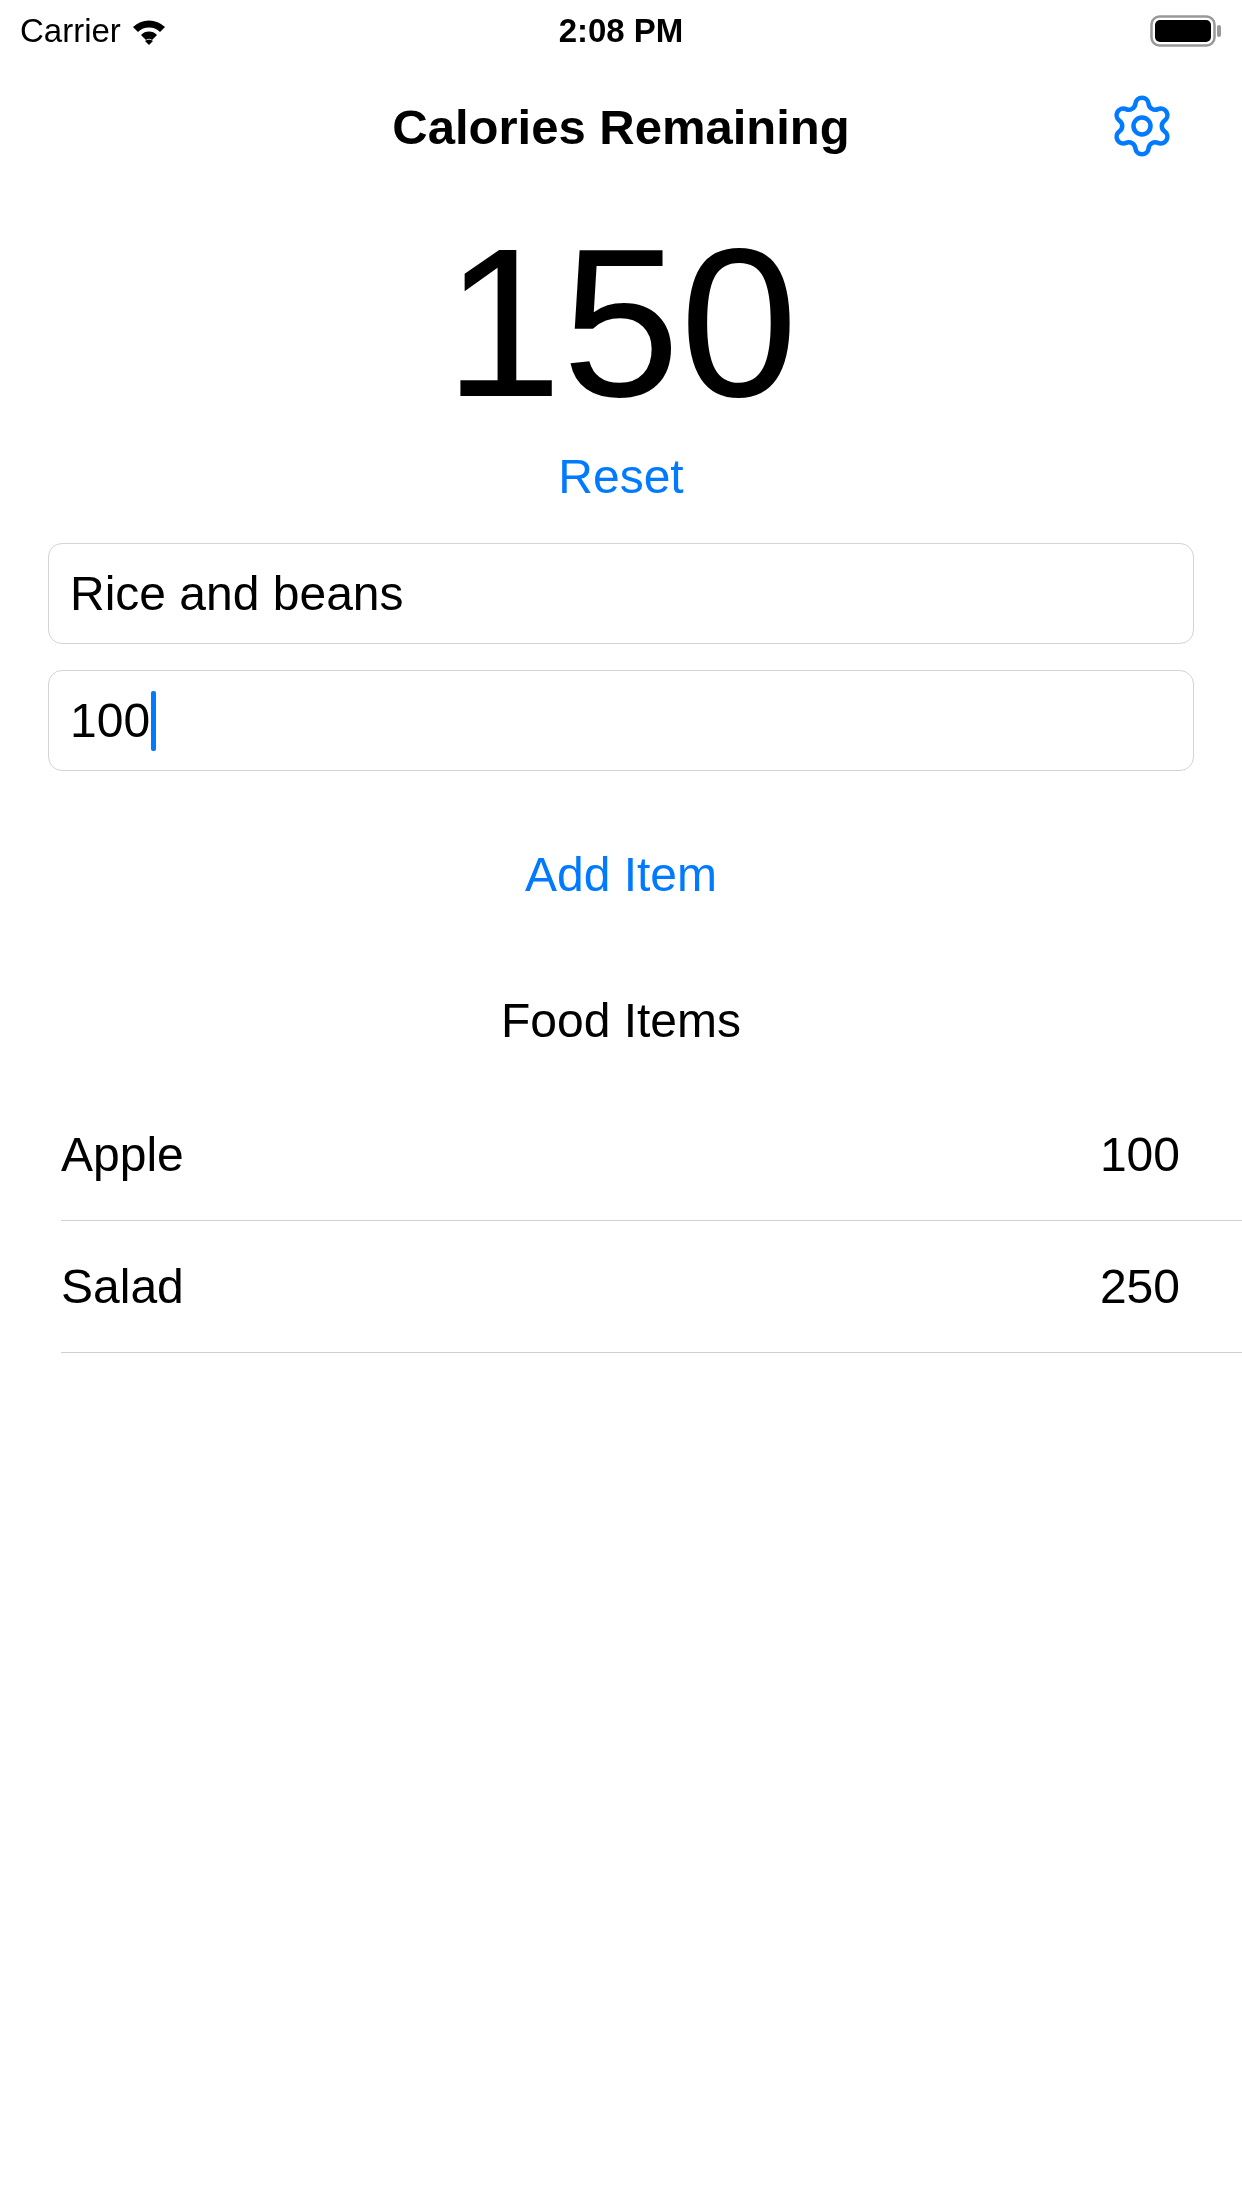 Image resolution: width=1242 pixels, height=2208 pixels. I want to click on add-item-button: Add Item, so click(621, 875).